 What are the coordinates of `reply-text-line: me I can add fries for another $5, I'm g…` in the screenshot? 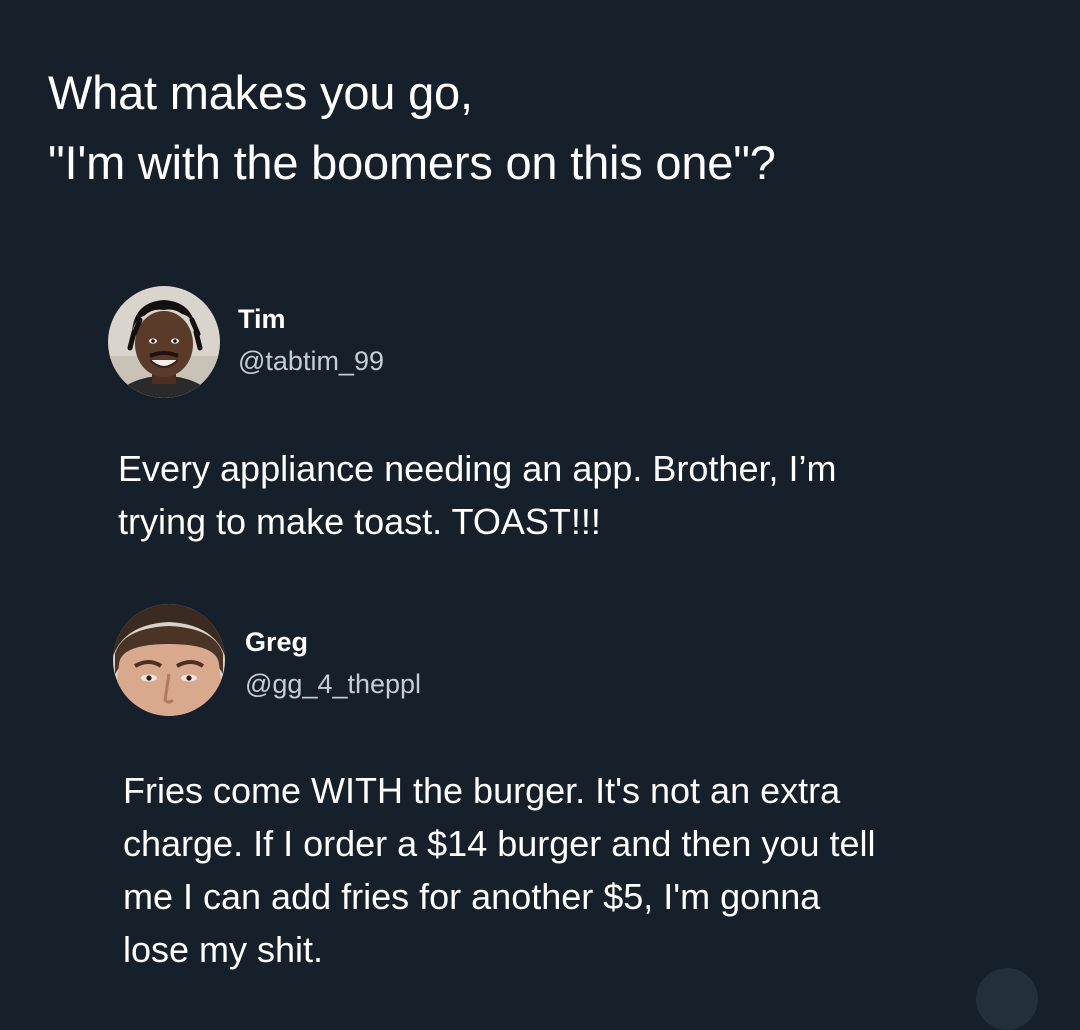 It's located at (472, 896).